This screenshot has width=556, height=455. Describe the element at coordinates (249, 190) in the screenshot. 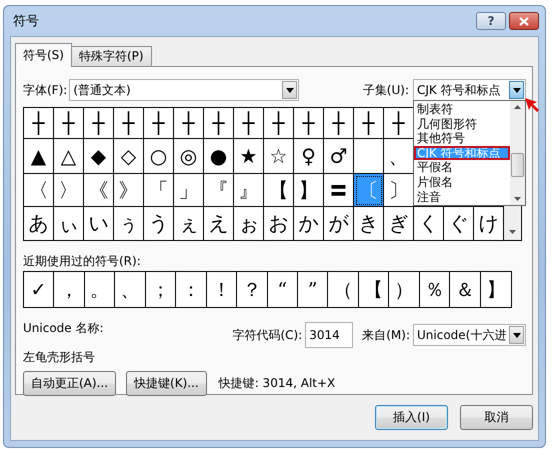

I see `symbol-cell: 』` at that location.